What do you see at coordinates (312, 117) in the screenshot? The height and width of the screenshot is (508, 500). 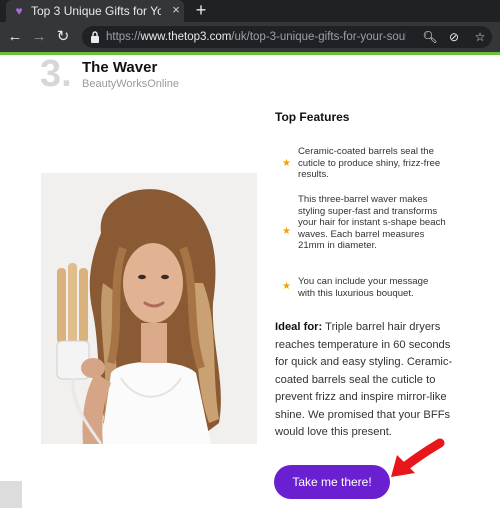 I see `features-heading: Top Features` at bounding box center [312, 117].